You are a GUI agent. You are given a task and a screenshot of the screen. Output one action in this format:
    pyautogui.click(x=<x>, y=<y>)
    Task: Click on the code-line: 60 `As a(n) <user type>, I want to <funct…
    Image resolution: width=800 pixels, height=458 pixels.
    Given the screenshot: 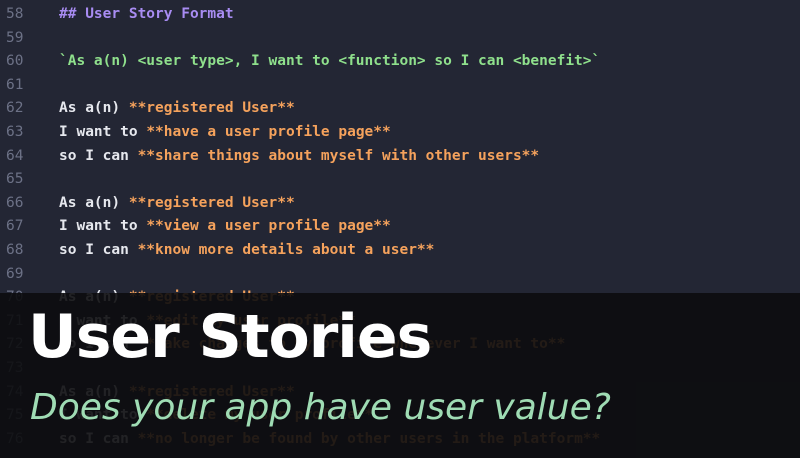 What is the action you would take?
    pyautogui.click(x=400, y=62)
    